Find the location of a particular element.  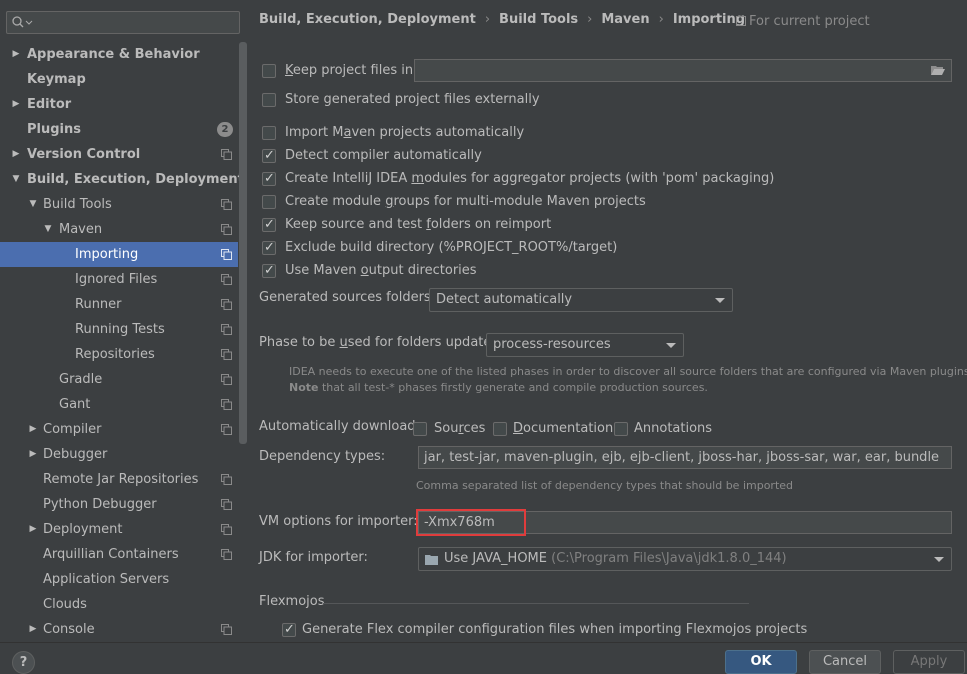

sidebar-item-label: Deployment is located at coordinates (83, 529).